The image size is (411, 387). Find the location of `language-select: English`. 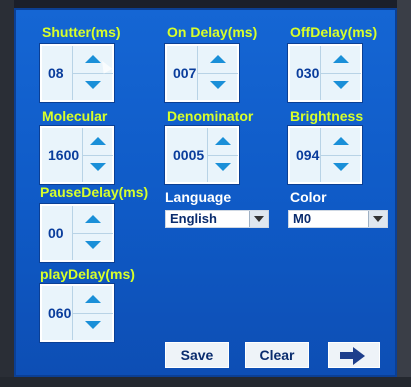

language-select: English is located at coordinates (217, 219).